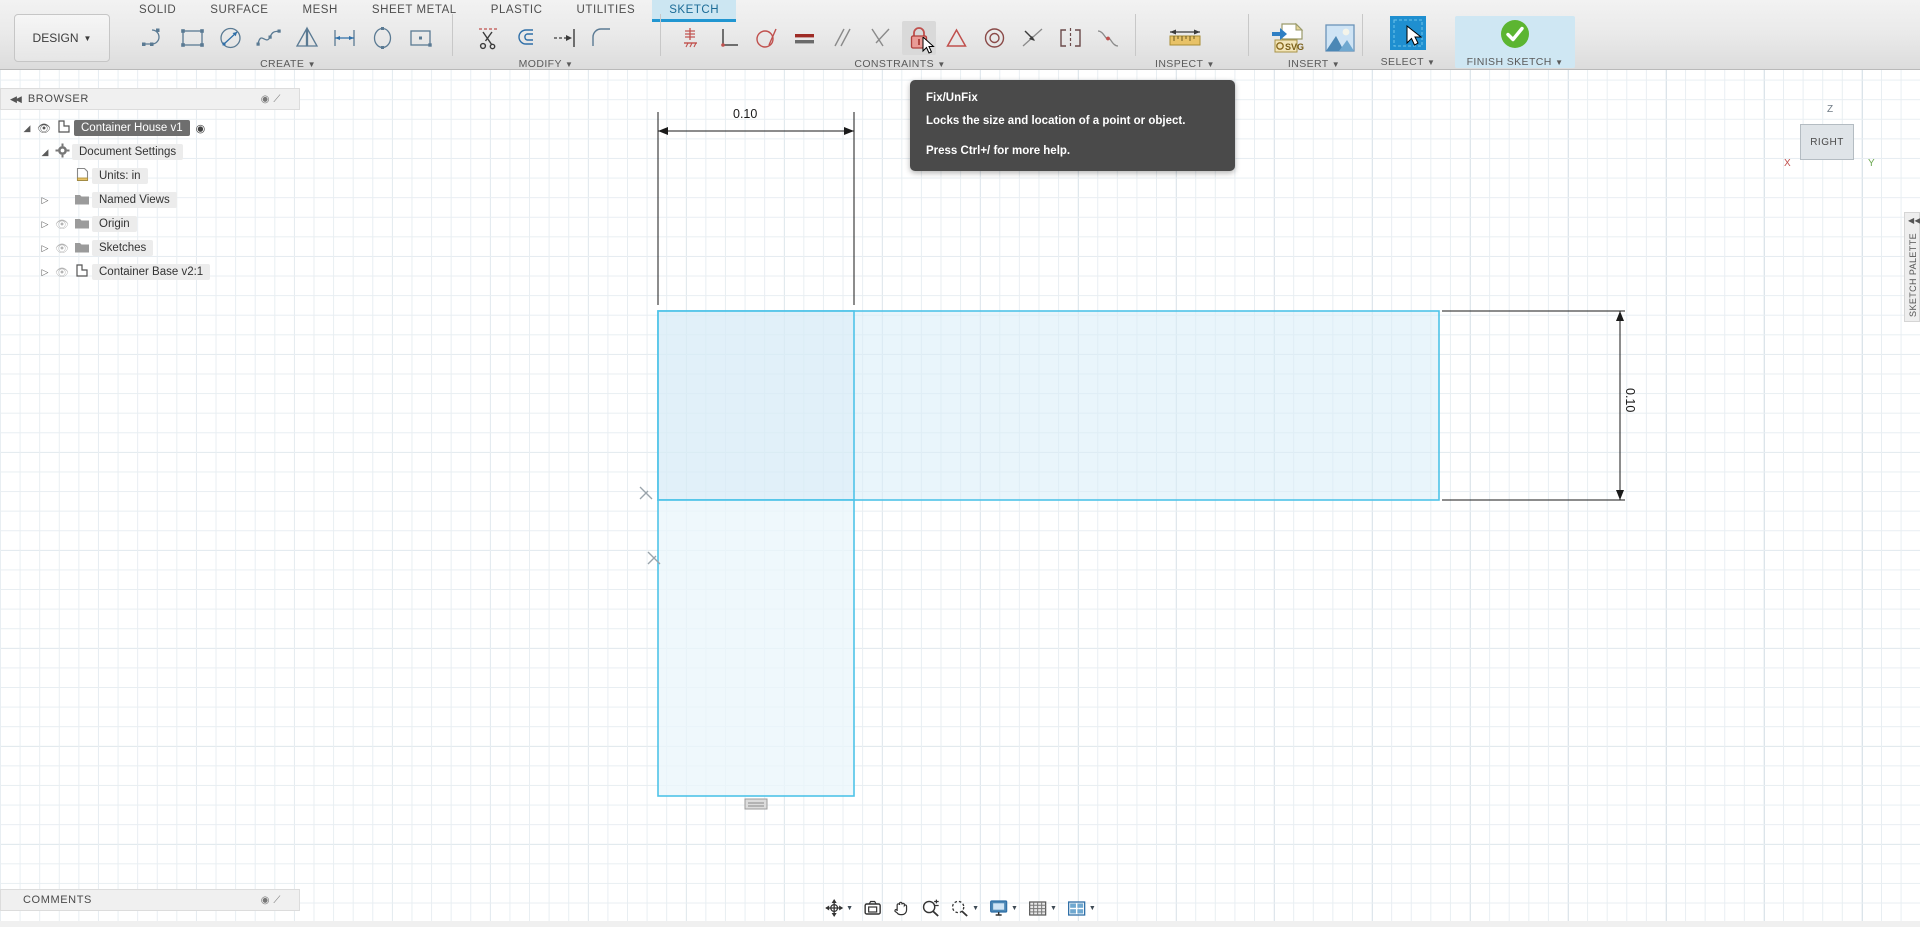 The width and height of the screenshot is (1920, 927). I want to click on pan-control, so click(901, 908).